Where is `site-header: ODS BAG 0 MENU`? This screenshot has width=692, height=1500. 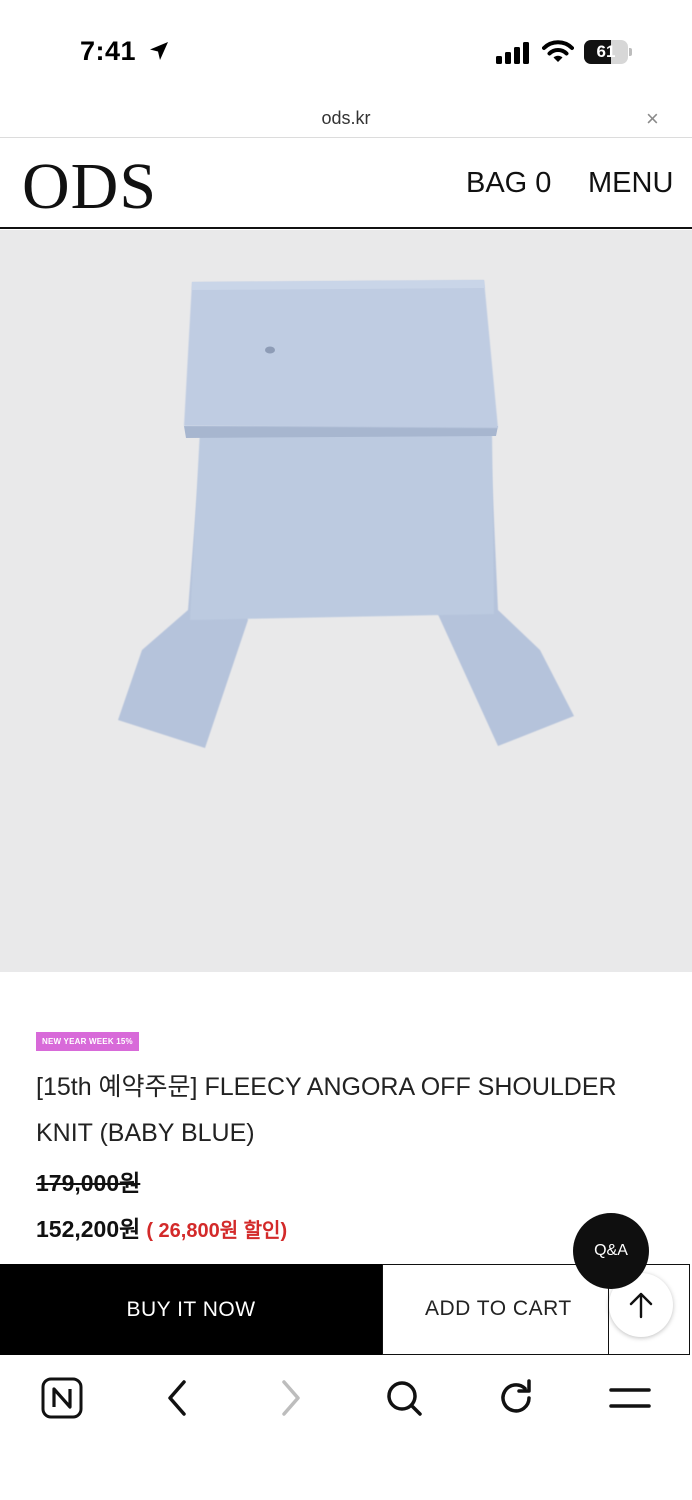
site-header: ODS BAG 0 MENU is located at coordinates (346, 184).